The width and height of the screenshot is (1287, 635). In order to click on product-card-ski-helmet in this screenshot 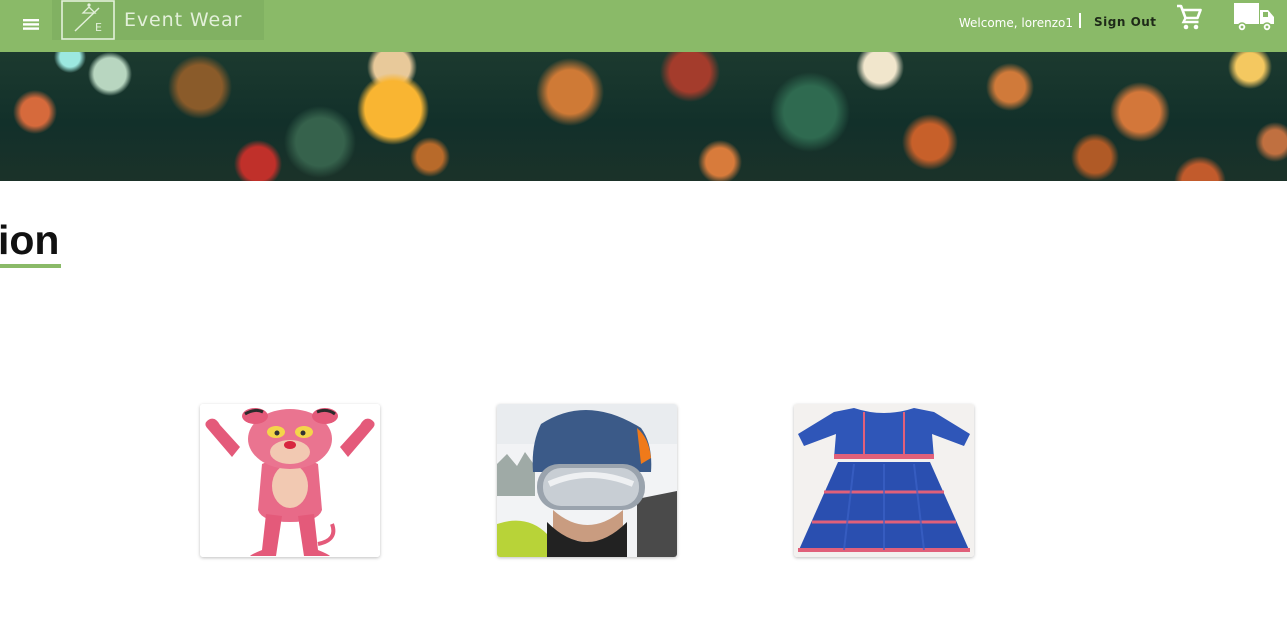, I will do `click(587, 480)`.